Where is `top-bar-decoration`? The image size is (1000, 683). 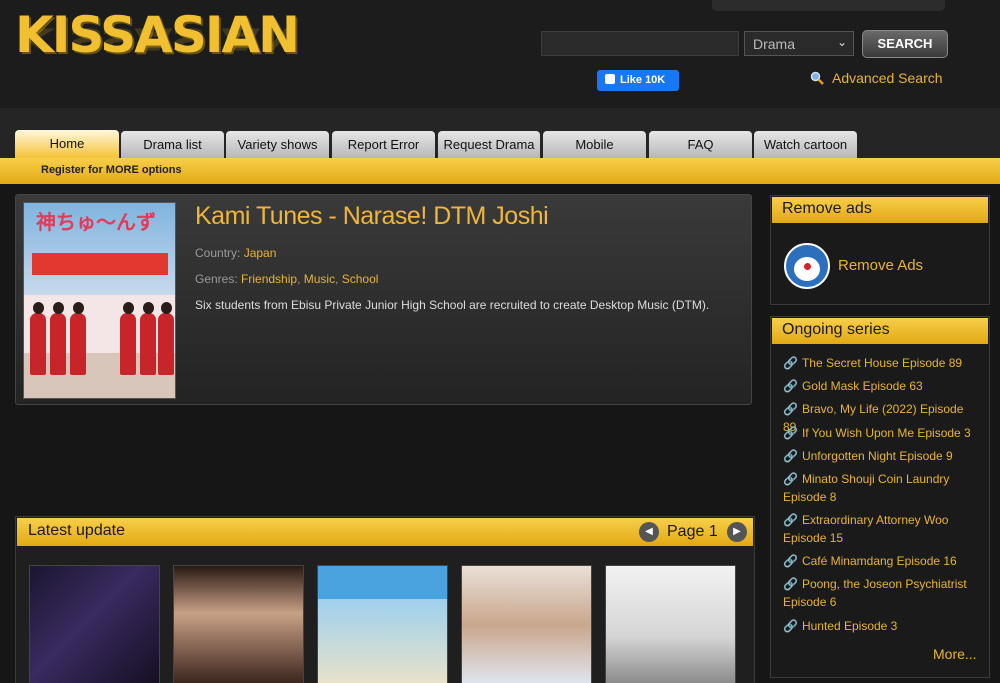 top-bar-decoration is located at coordinates (828, 5).